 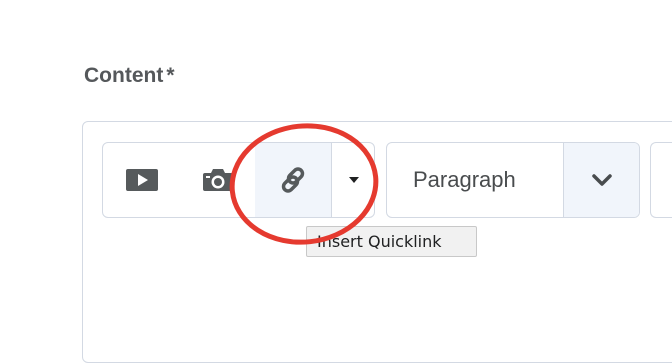 I want to click on content-label: Content *, so click(x=129, y=76).